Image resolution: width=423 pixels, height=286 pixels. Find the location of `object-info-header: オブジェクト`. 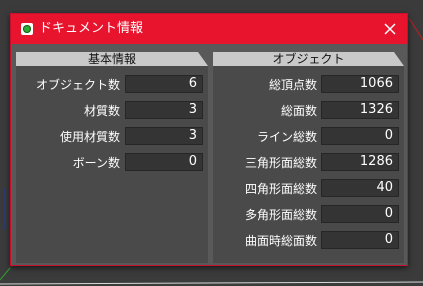

object-info-header: オブジェクト is located at coordinates (308, 59).